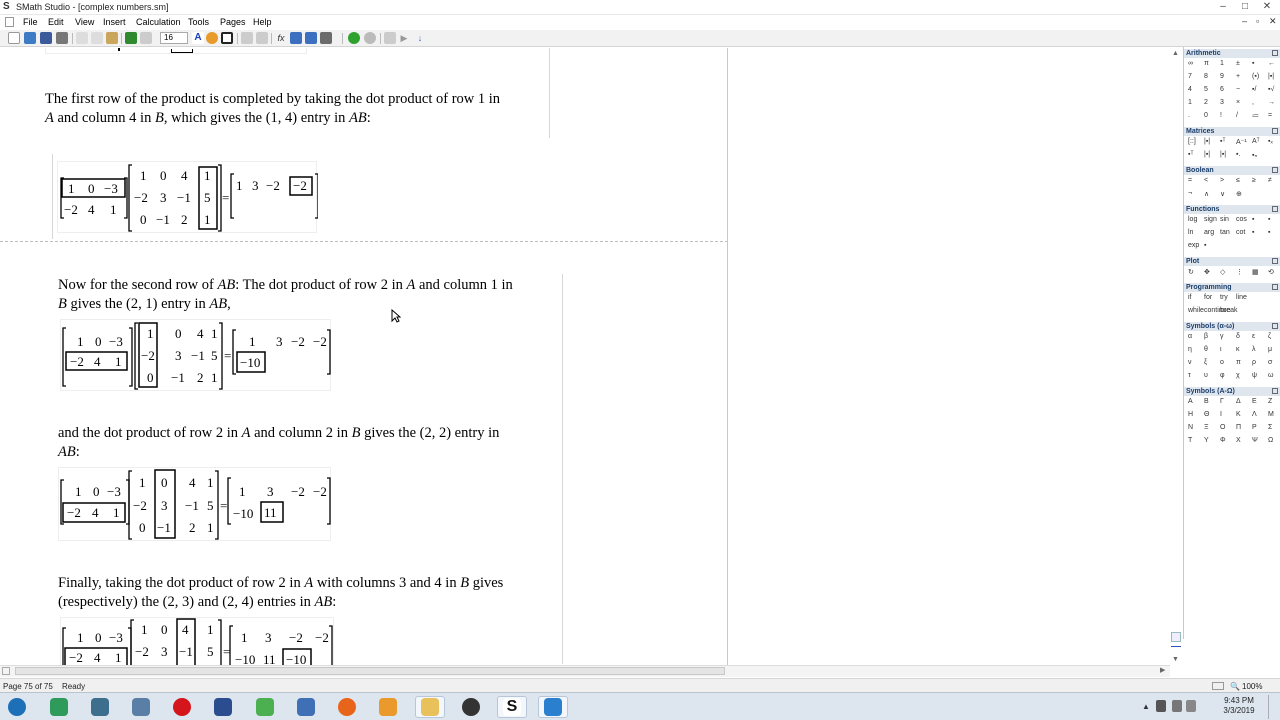 Image resolution: width=1280 pixels, height=720 pixels. What do you see at coordinates (59, 707) in the screenshot?
I see `taskbar-app-green-icon` at bounding box center [59, 707].